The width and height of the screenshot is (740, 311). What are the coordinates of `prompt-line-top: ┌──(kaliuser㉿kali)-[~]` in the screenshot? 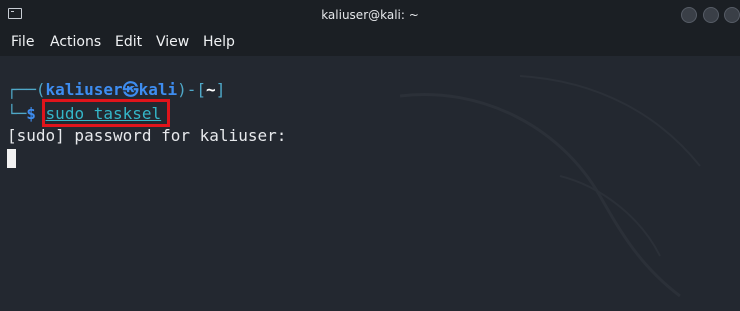 It's located at (116, 89).